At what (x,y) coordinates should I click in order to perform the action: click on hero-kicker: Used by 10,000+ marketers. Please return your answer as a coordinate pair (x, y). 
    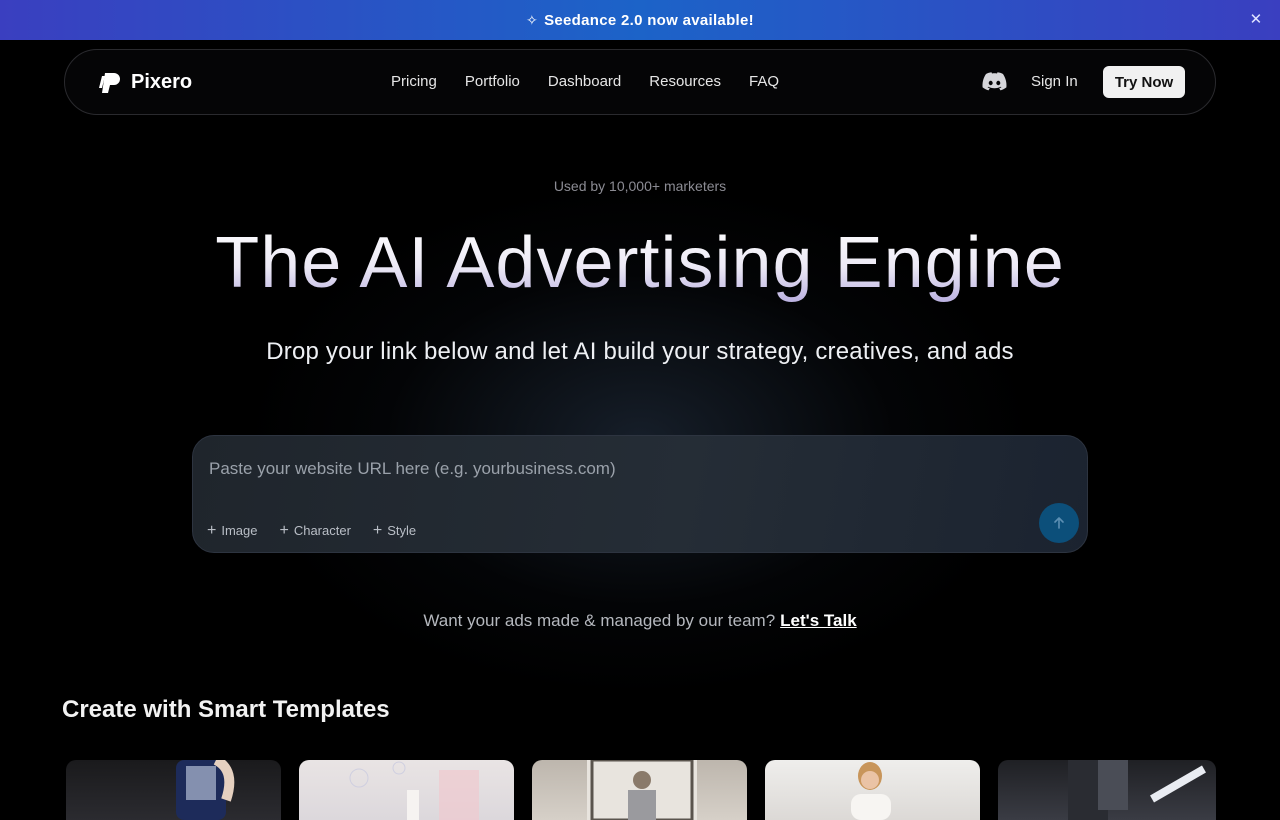
    Looking at the image, I should click on (640, 186).